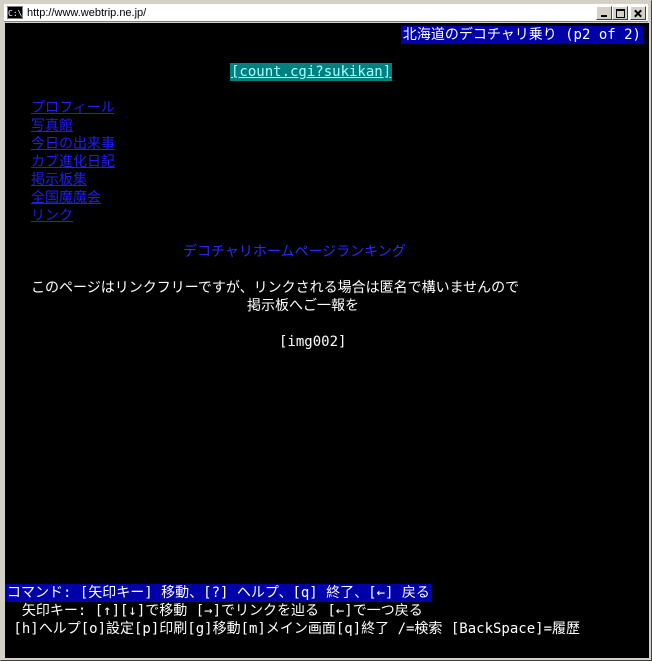  Describe the element at coordinates (311, 72) in the screenshot. I see `counter-link: [count.cgi?sukikan]` at that location.